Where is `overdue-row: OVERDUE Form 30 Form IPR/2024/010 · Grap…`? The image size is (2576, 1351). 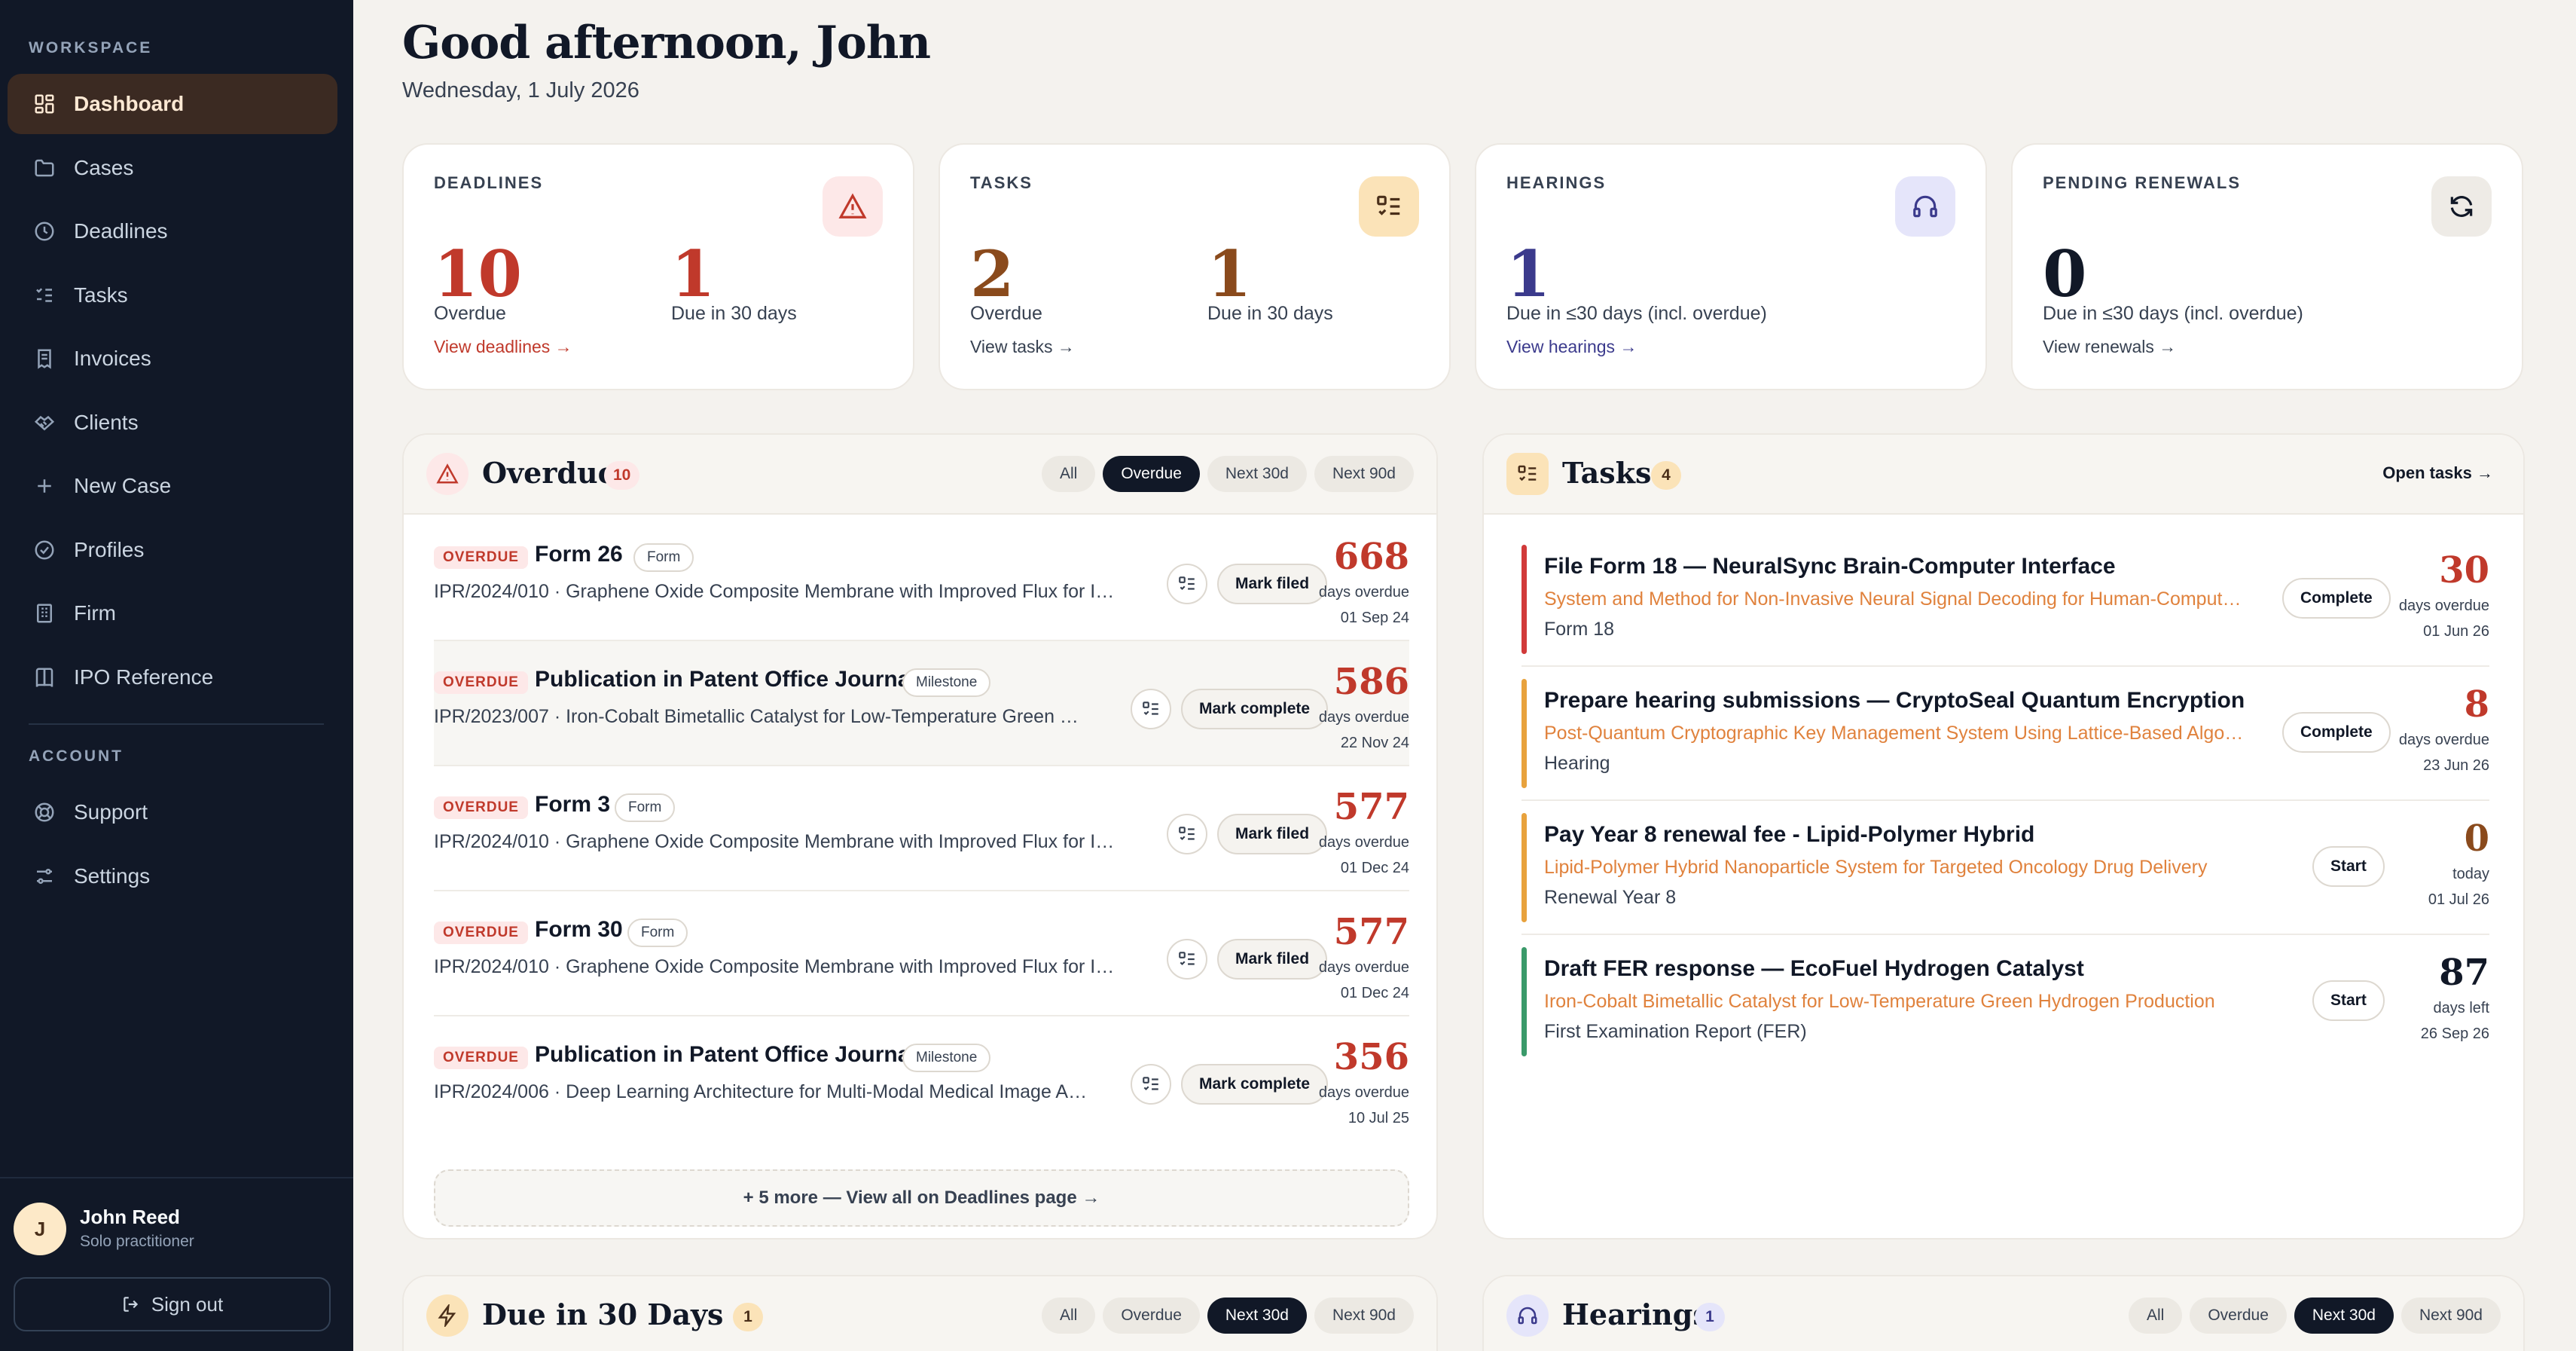 overdue-row: OVERDUE Form 30 Form IPR/2024/010 · Grap… is located at coordinates (921, 953).